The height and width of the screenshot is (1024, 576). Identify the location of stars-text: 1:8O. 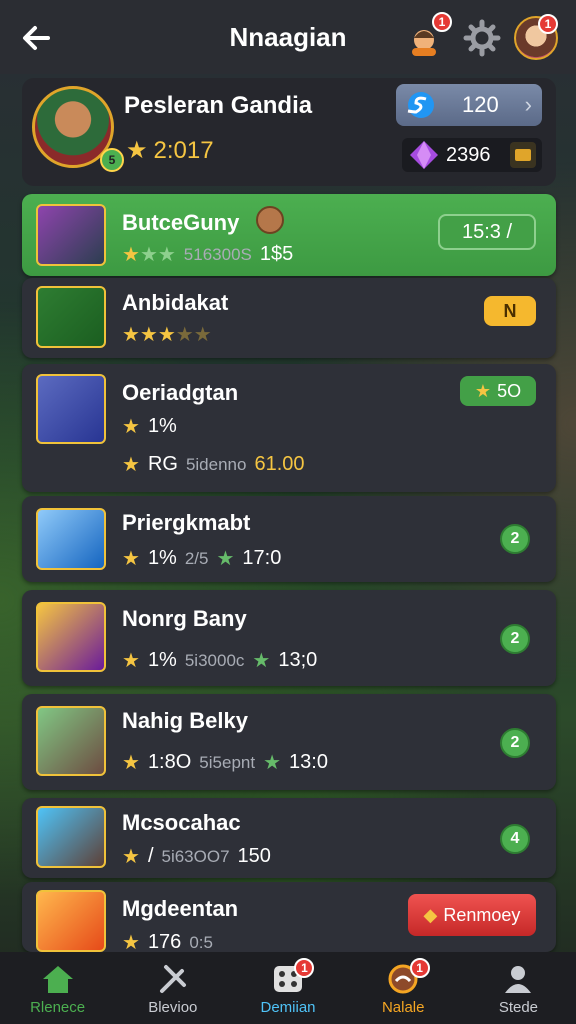
(169, 762).